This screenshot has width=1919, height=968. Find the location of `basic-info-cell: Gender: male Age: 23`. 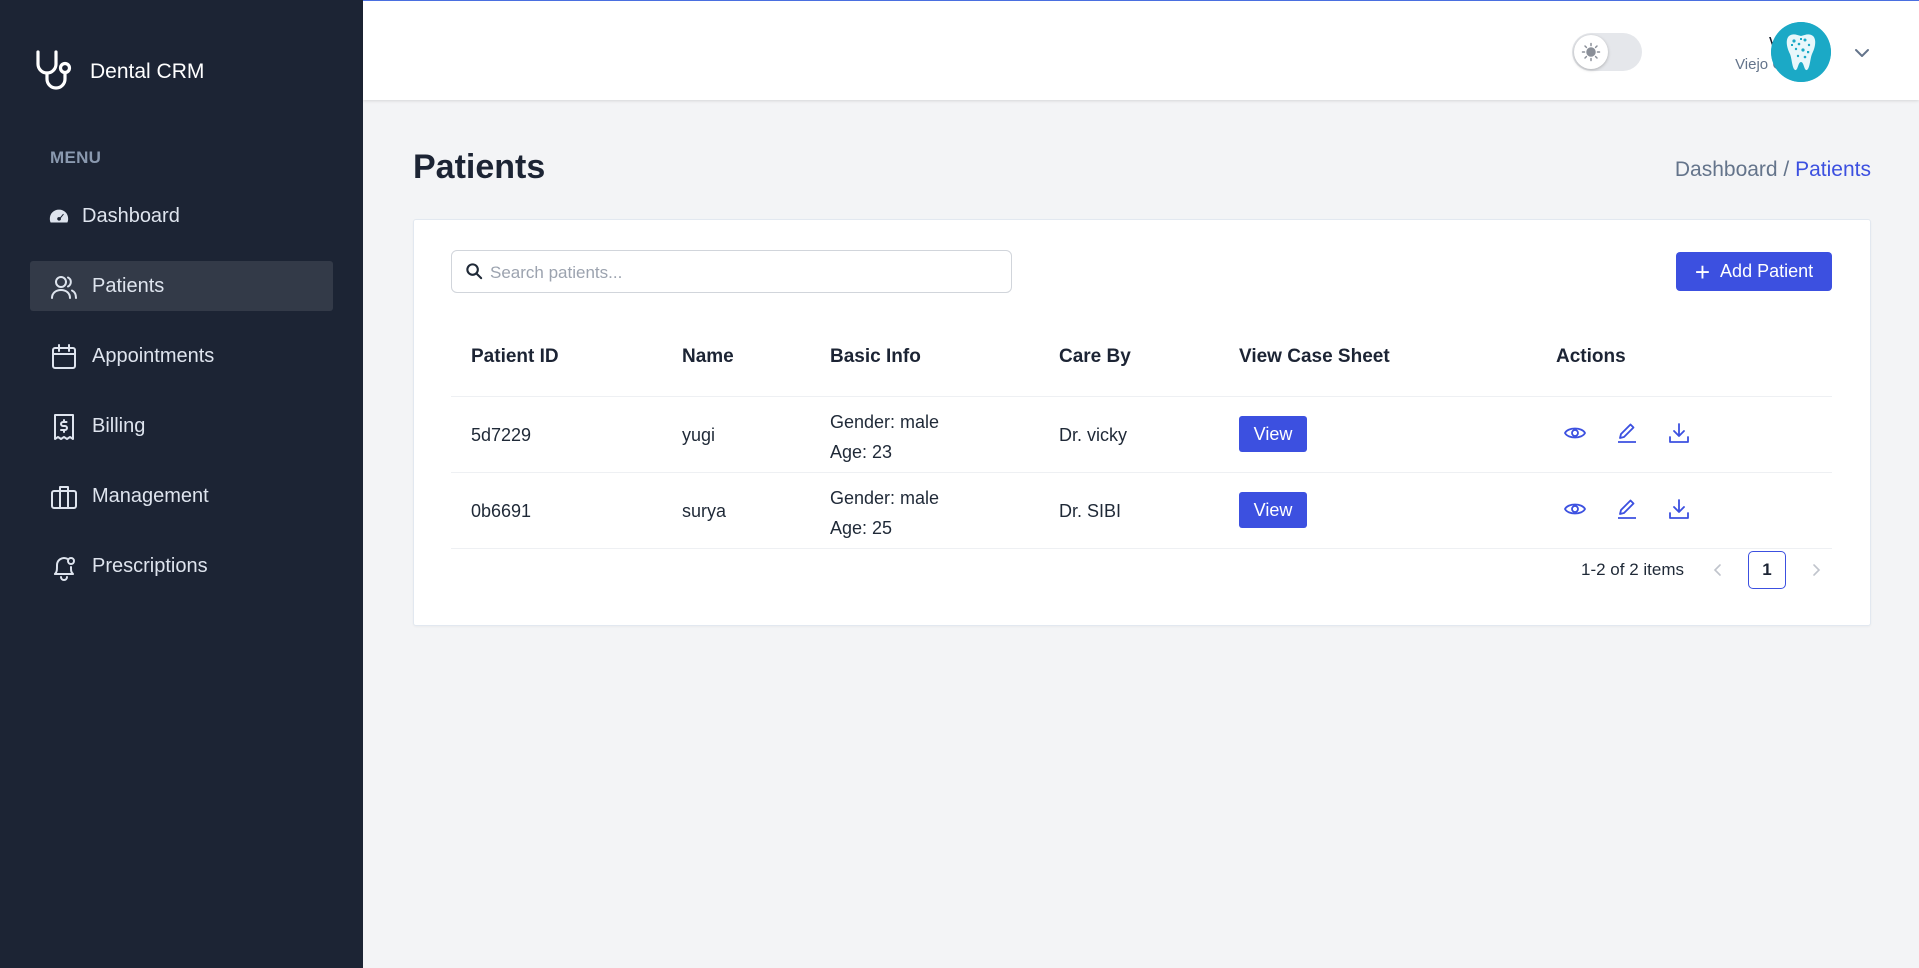

basic-info-cell: Gender: male Age: 23 is located at coordinates (884, 437).